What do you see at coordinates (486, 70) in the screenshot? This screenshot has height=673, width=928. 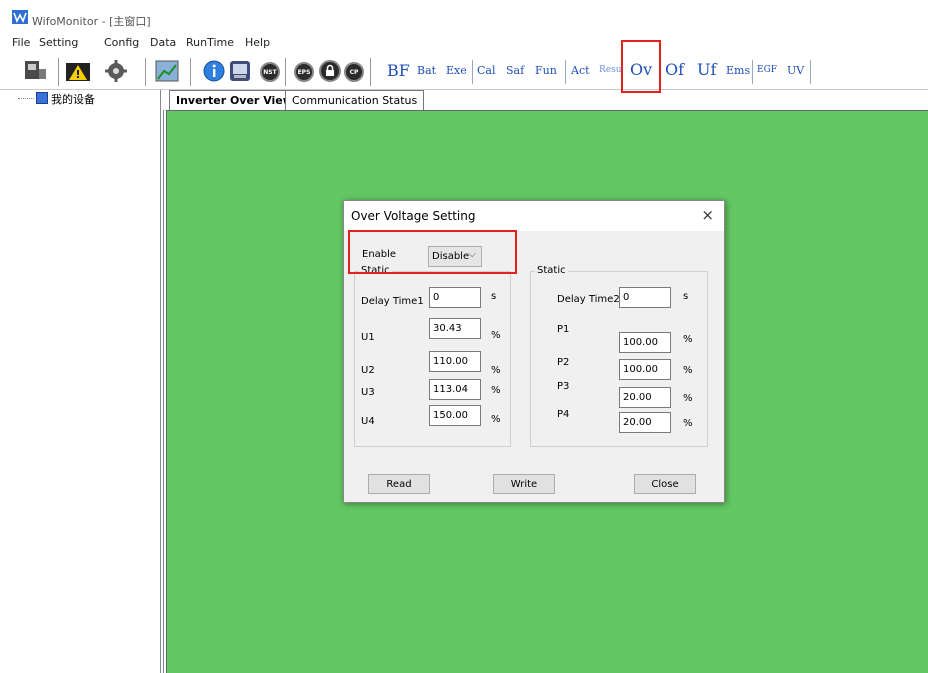 I see `cal-button: Cal` at bounding box center [486, 70].